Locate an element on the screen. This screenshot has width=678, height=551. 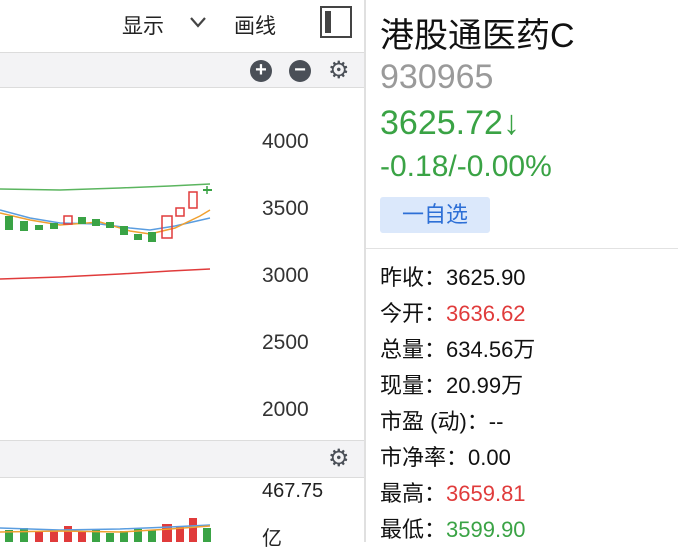
stat-row: 总量：634.56万 is located at coordinates (457, 350).